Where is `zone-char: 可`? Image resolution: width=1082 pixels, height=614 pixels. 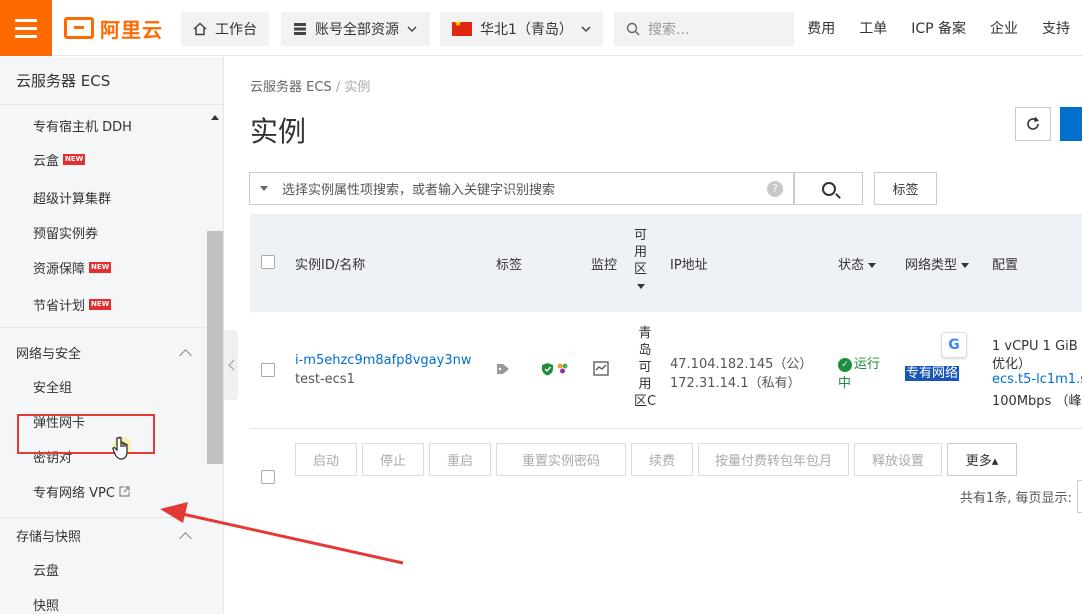 zone-char: 可 is located at coordinates (645, 367).